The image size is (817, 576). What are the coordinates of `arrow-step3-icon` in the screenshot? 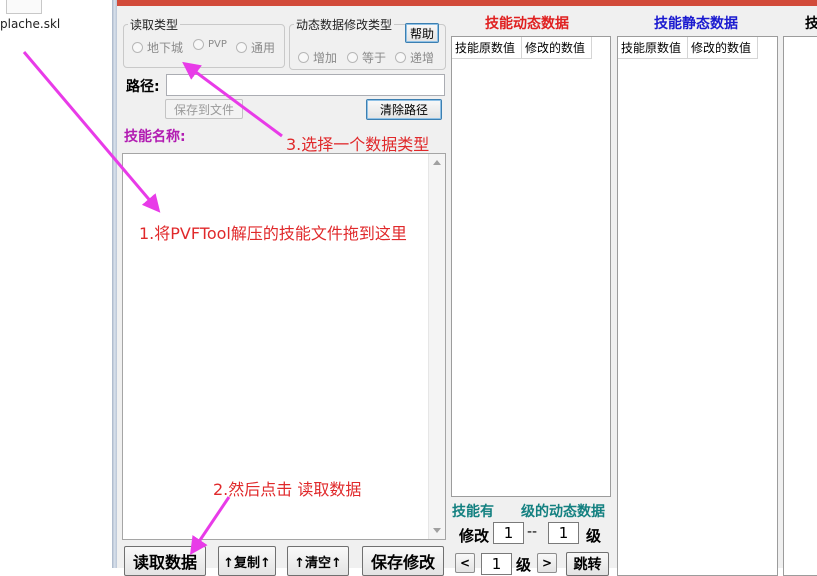 It's located at (232, 99).